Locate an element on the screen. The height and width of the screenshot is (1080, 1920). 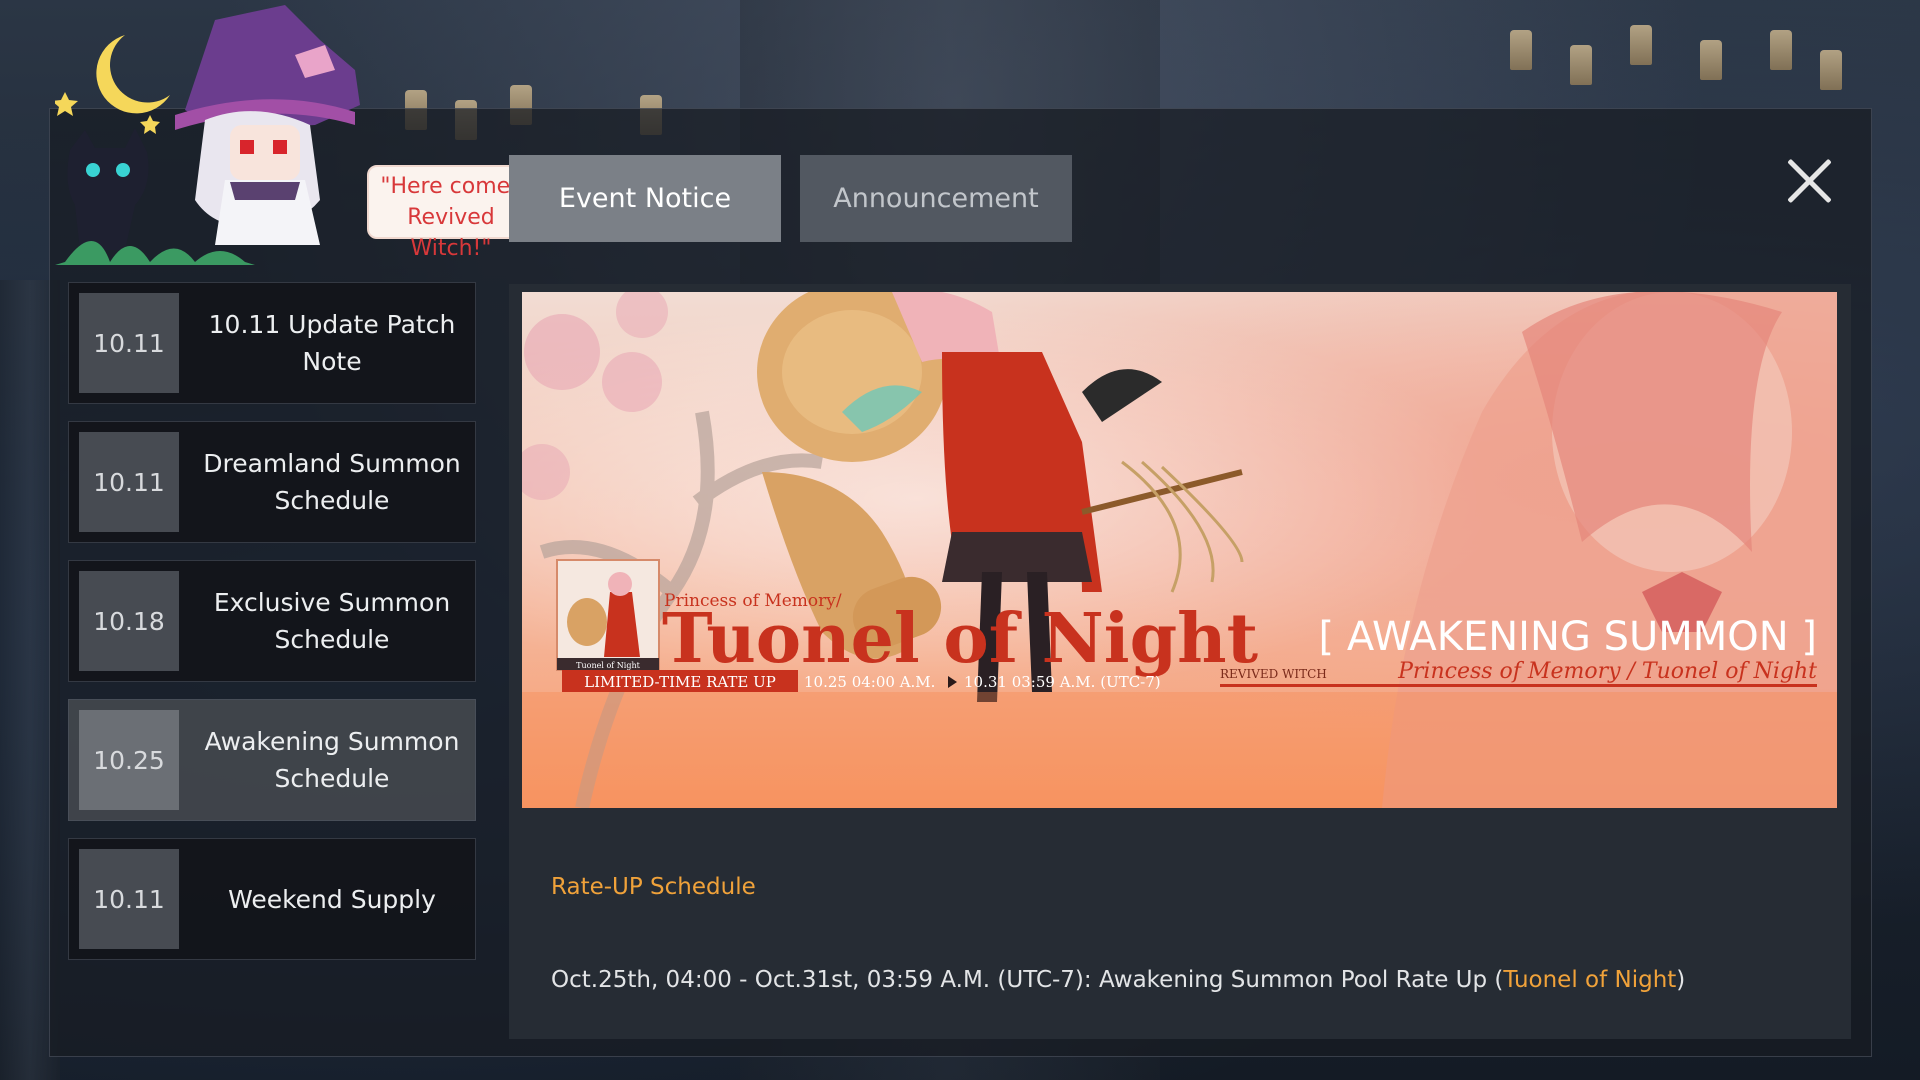
banner-start-time: 10.25 04:00 A.M. is located at coordinates (869, 682).